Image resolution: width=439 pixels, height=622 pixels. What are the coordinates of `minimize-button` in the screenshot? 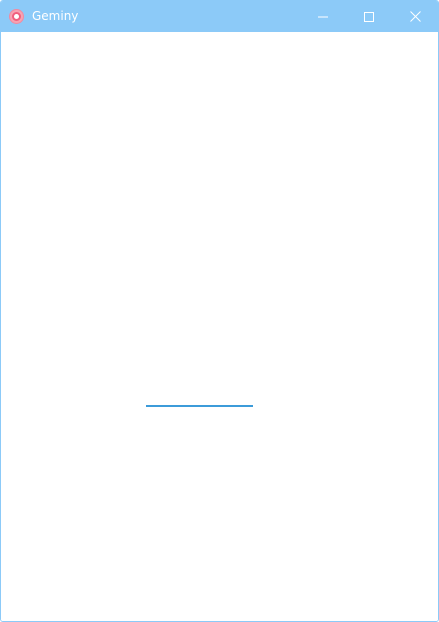 It's located at (323, 16).